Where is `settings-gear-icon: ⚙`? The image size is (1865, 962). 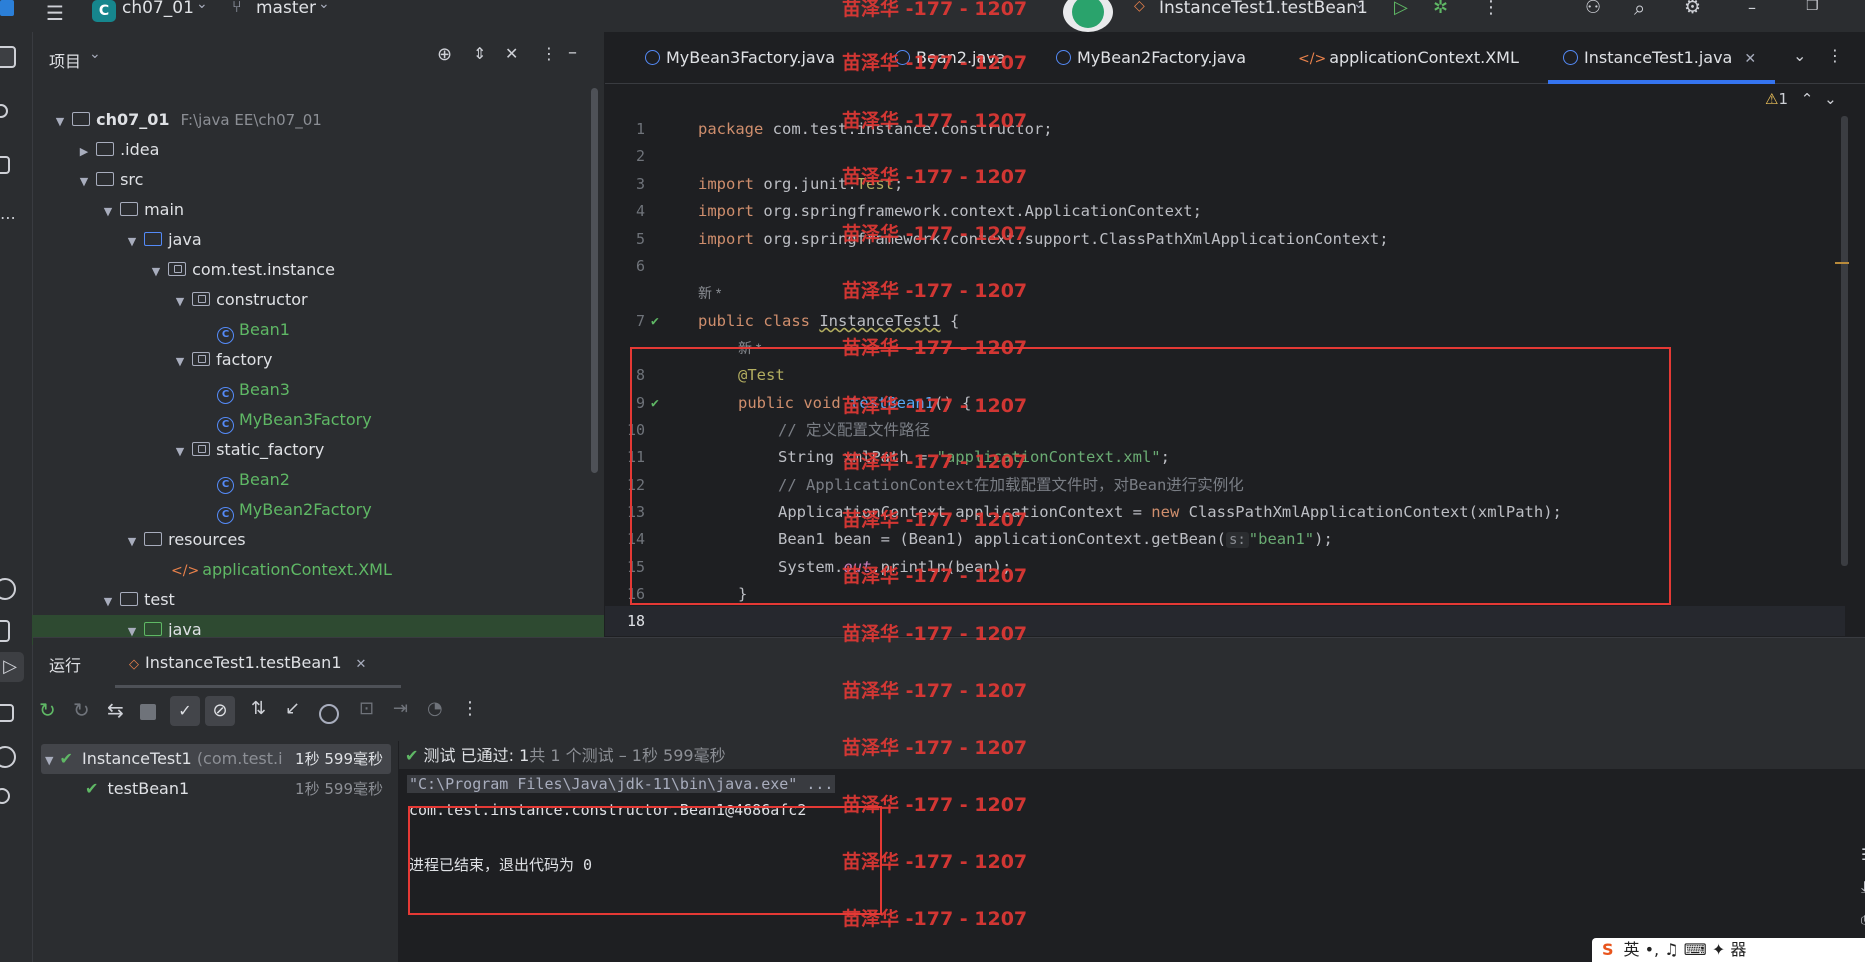 settings-gear-icon: ⚙ is located at coordinates (1692, 9).